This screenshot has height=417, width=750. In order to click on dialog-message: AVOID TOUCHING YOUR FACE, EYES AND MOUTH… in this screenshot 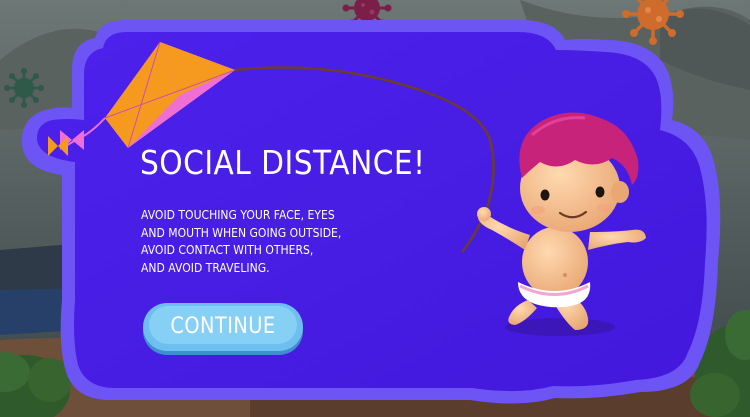, I will do `click(270, 241)`.